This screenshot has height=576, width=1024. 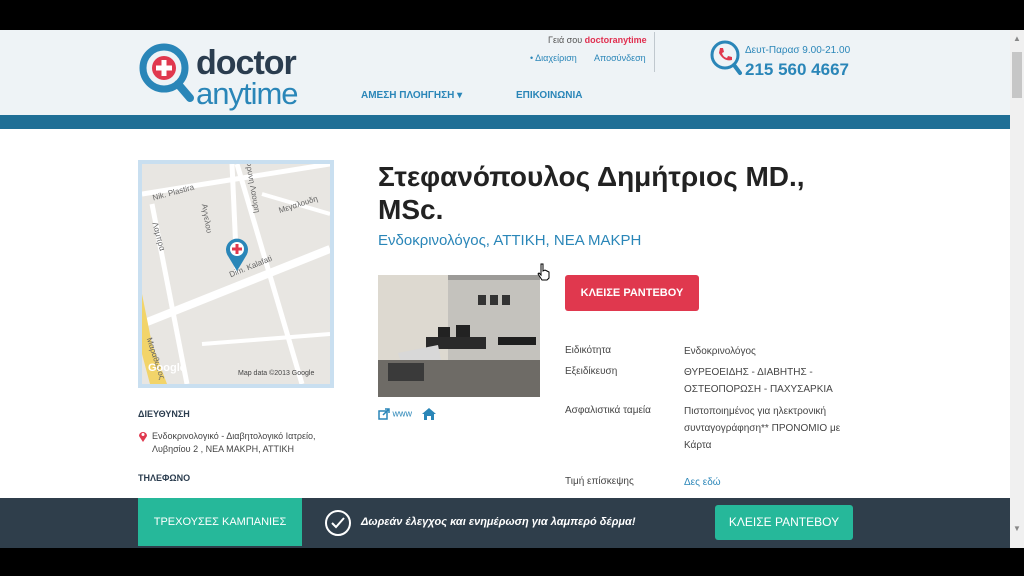 I want to click on header-accent-bar, so click(x=505, y=122).